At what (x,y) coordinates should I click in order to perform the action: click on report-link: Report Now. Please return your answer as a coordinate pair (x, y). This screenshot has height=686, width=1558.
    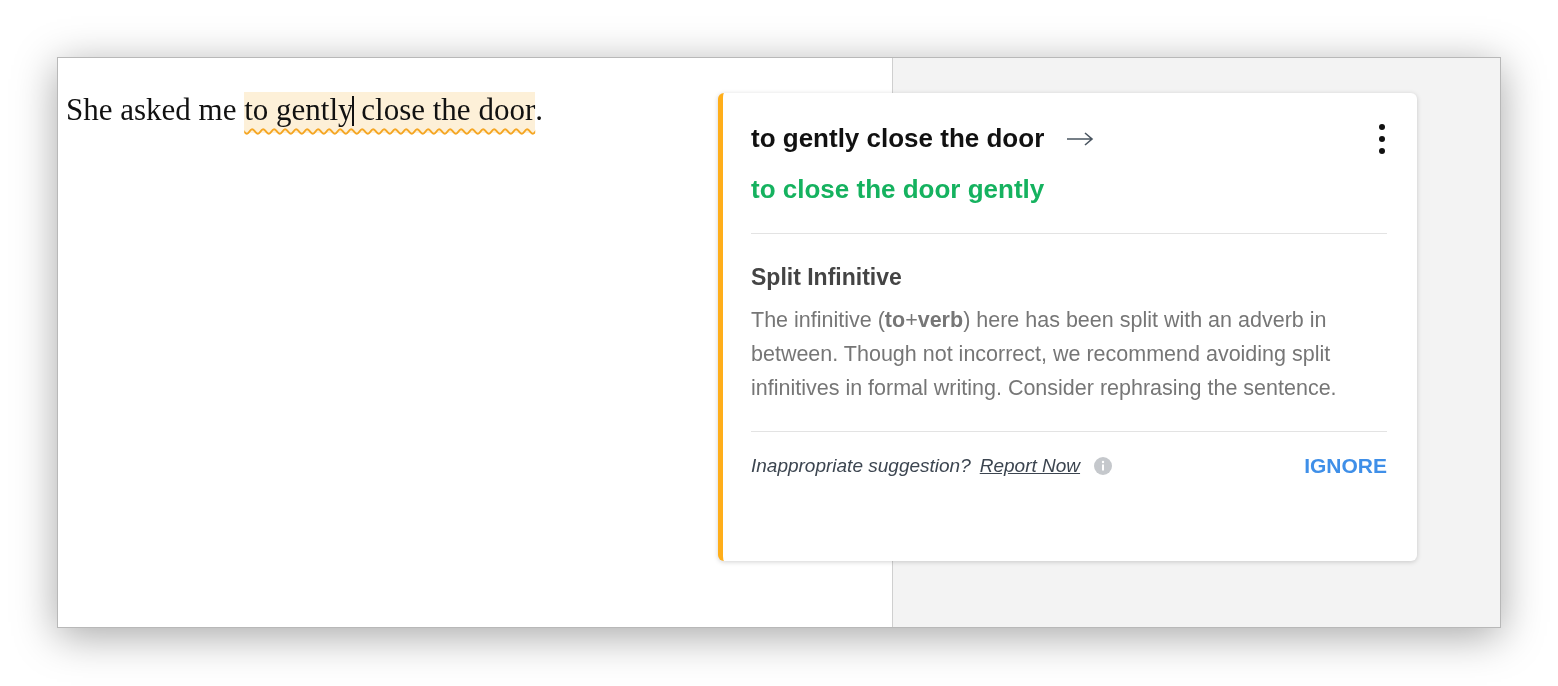
    Looking at the image, I should click on (1030, 466).